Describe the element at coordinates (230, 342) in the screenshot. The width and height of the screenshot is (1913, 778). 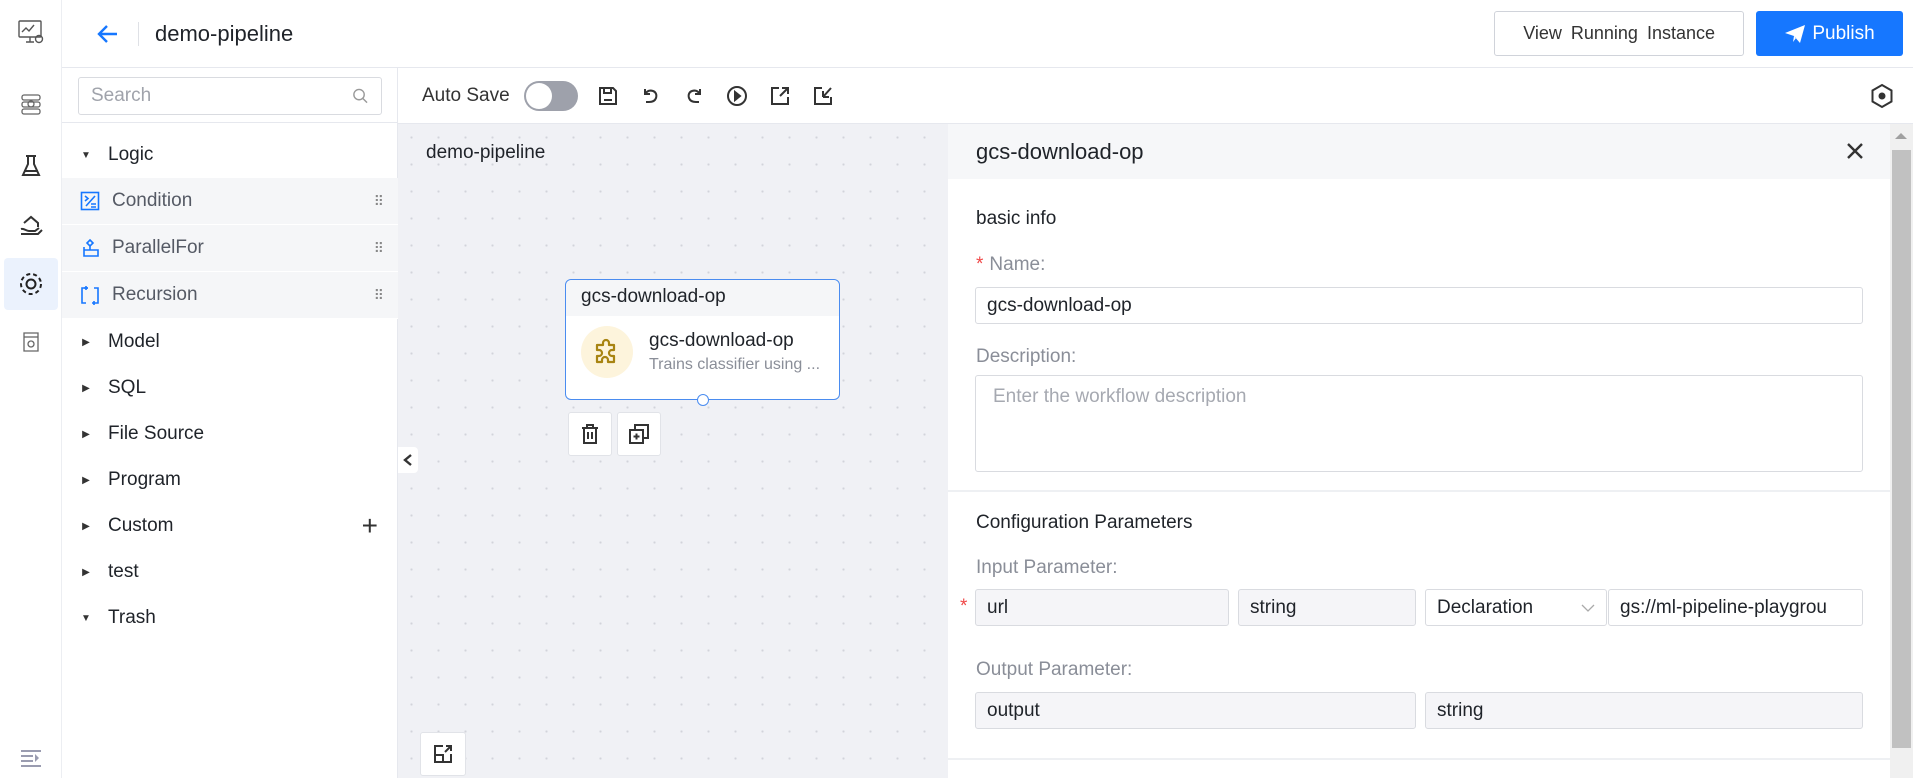
I see `group-model: ▶ Model` at that location.